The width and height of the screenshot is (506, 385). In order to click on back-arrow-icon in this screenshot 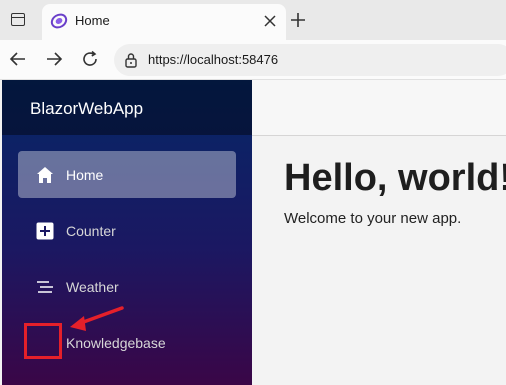, I will do `click(18, 59)`.